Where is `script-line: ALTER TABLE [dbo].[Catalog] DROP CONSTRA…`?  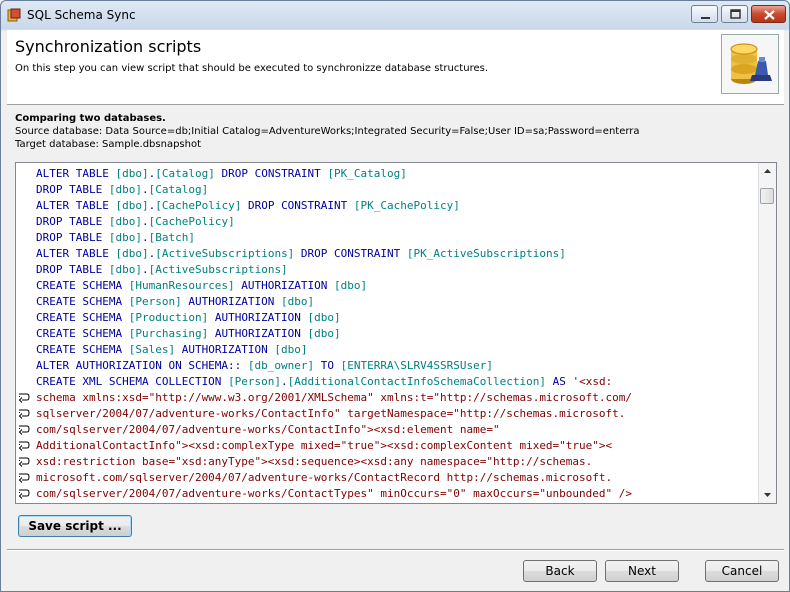
script-line: ALTER TABLE [dbo].[Catalog] DROP CONSTRA… is located at coordinates (334, 174).